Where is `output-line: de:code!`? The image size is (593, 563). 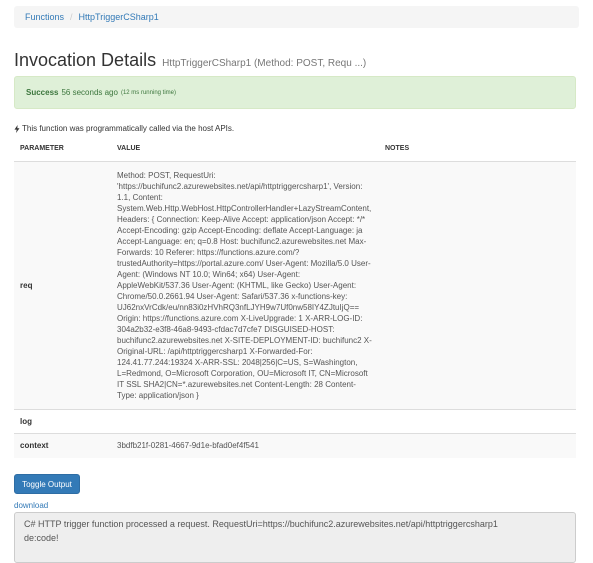 output-line: de:code! is located at coordinates (41, 538).